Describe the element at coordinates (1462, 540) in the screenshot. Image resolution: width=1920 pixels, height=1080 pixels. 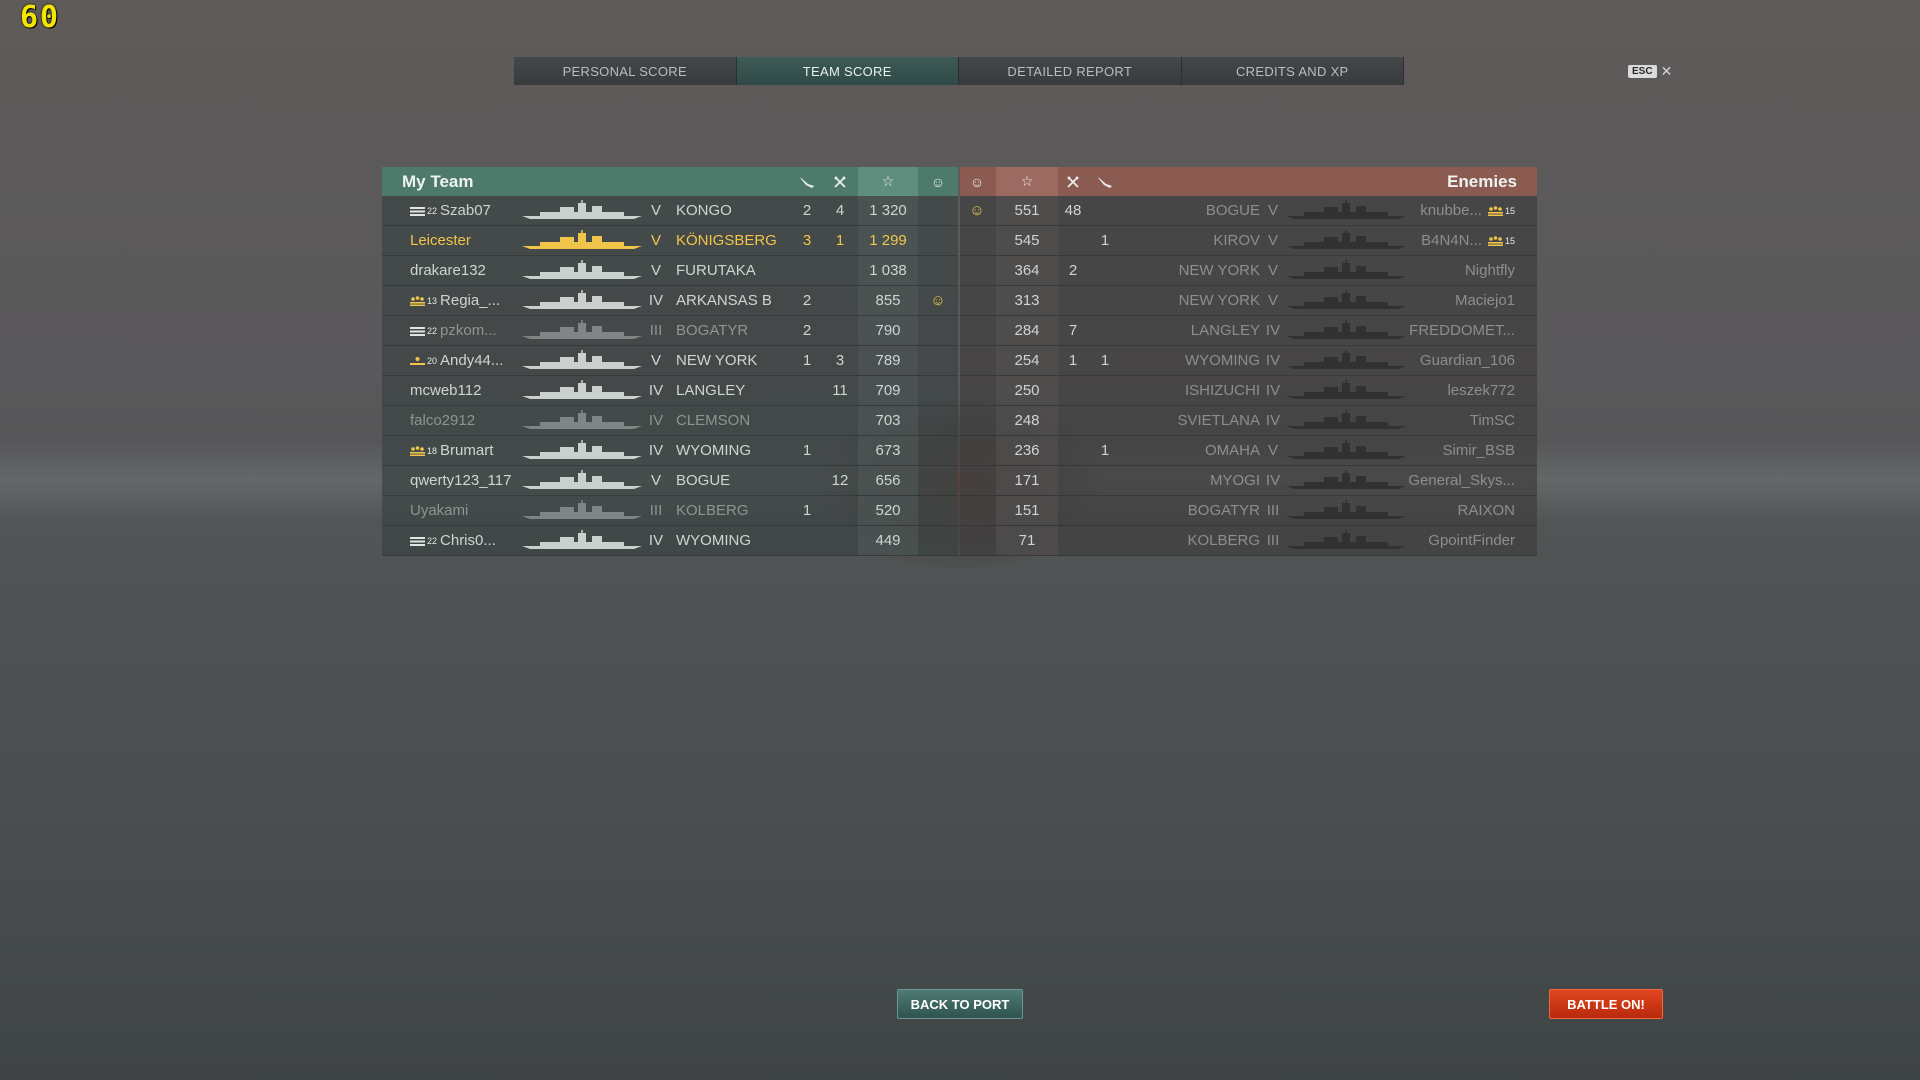
I see `player-cell: GpointFinder` at that location.